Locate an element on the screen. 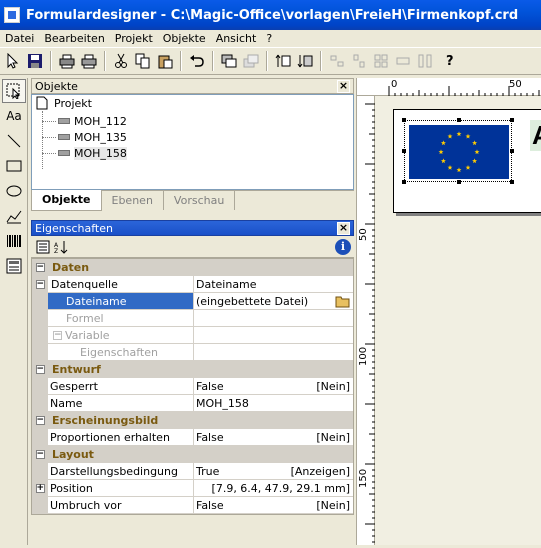 The height and width of the screenshot is (548, 541). object-tree: Projekt MOH_112 MOH_135 MOH_158 is located at coordinates (192, 142).